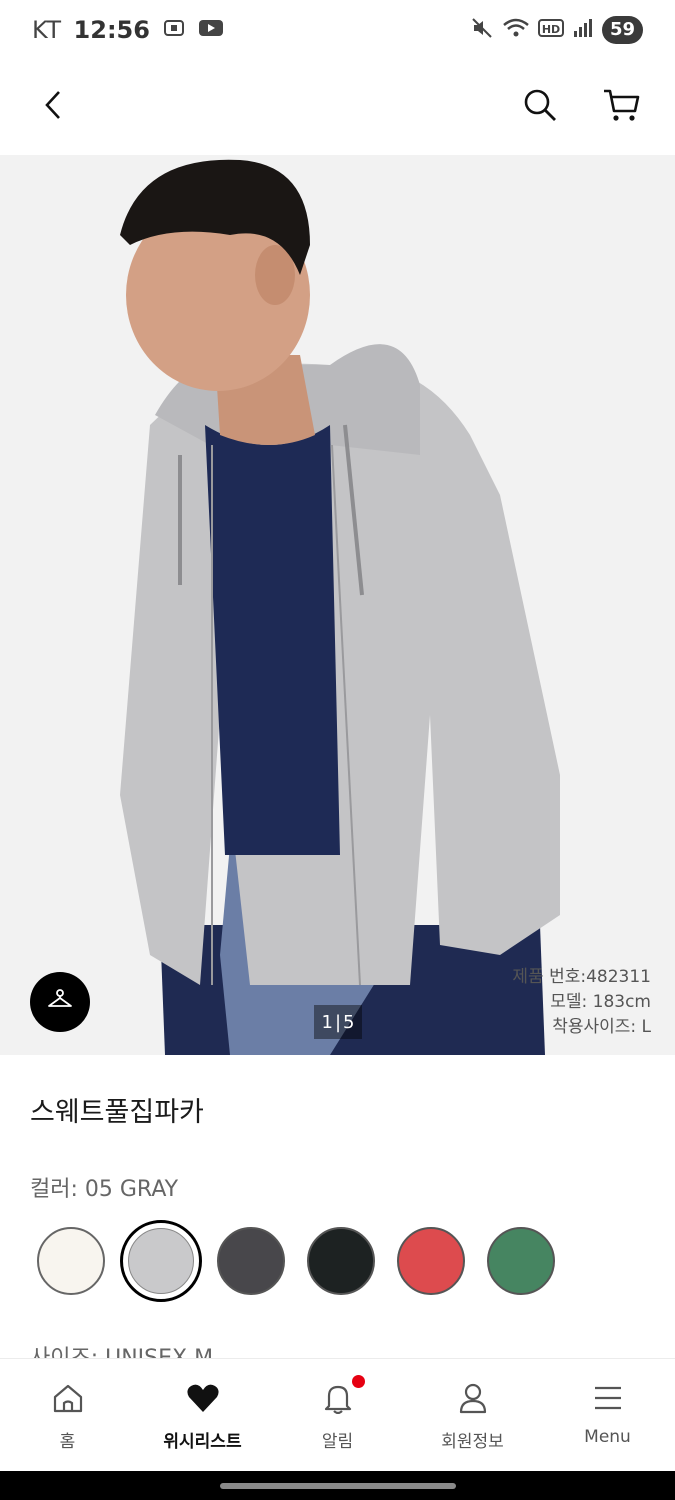  Describe the element at coordinates (211, 30) in the screenshot. I see `youtube-icon` at that location.